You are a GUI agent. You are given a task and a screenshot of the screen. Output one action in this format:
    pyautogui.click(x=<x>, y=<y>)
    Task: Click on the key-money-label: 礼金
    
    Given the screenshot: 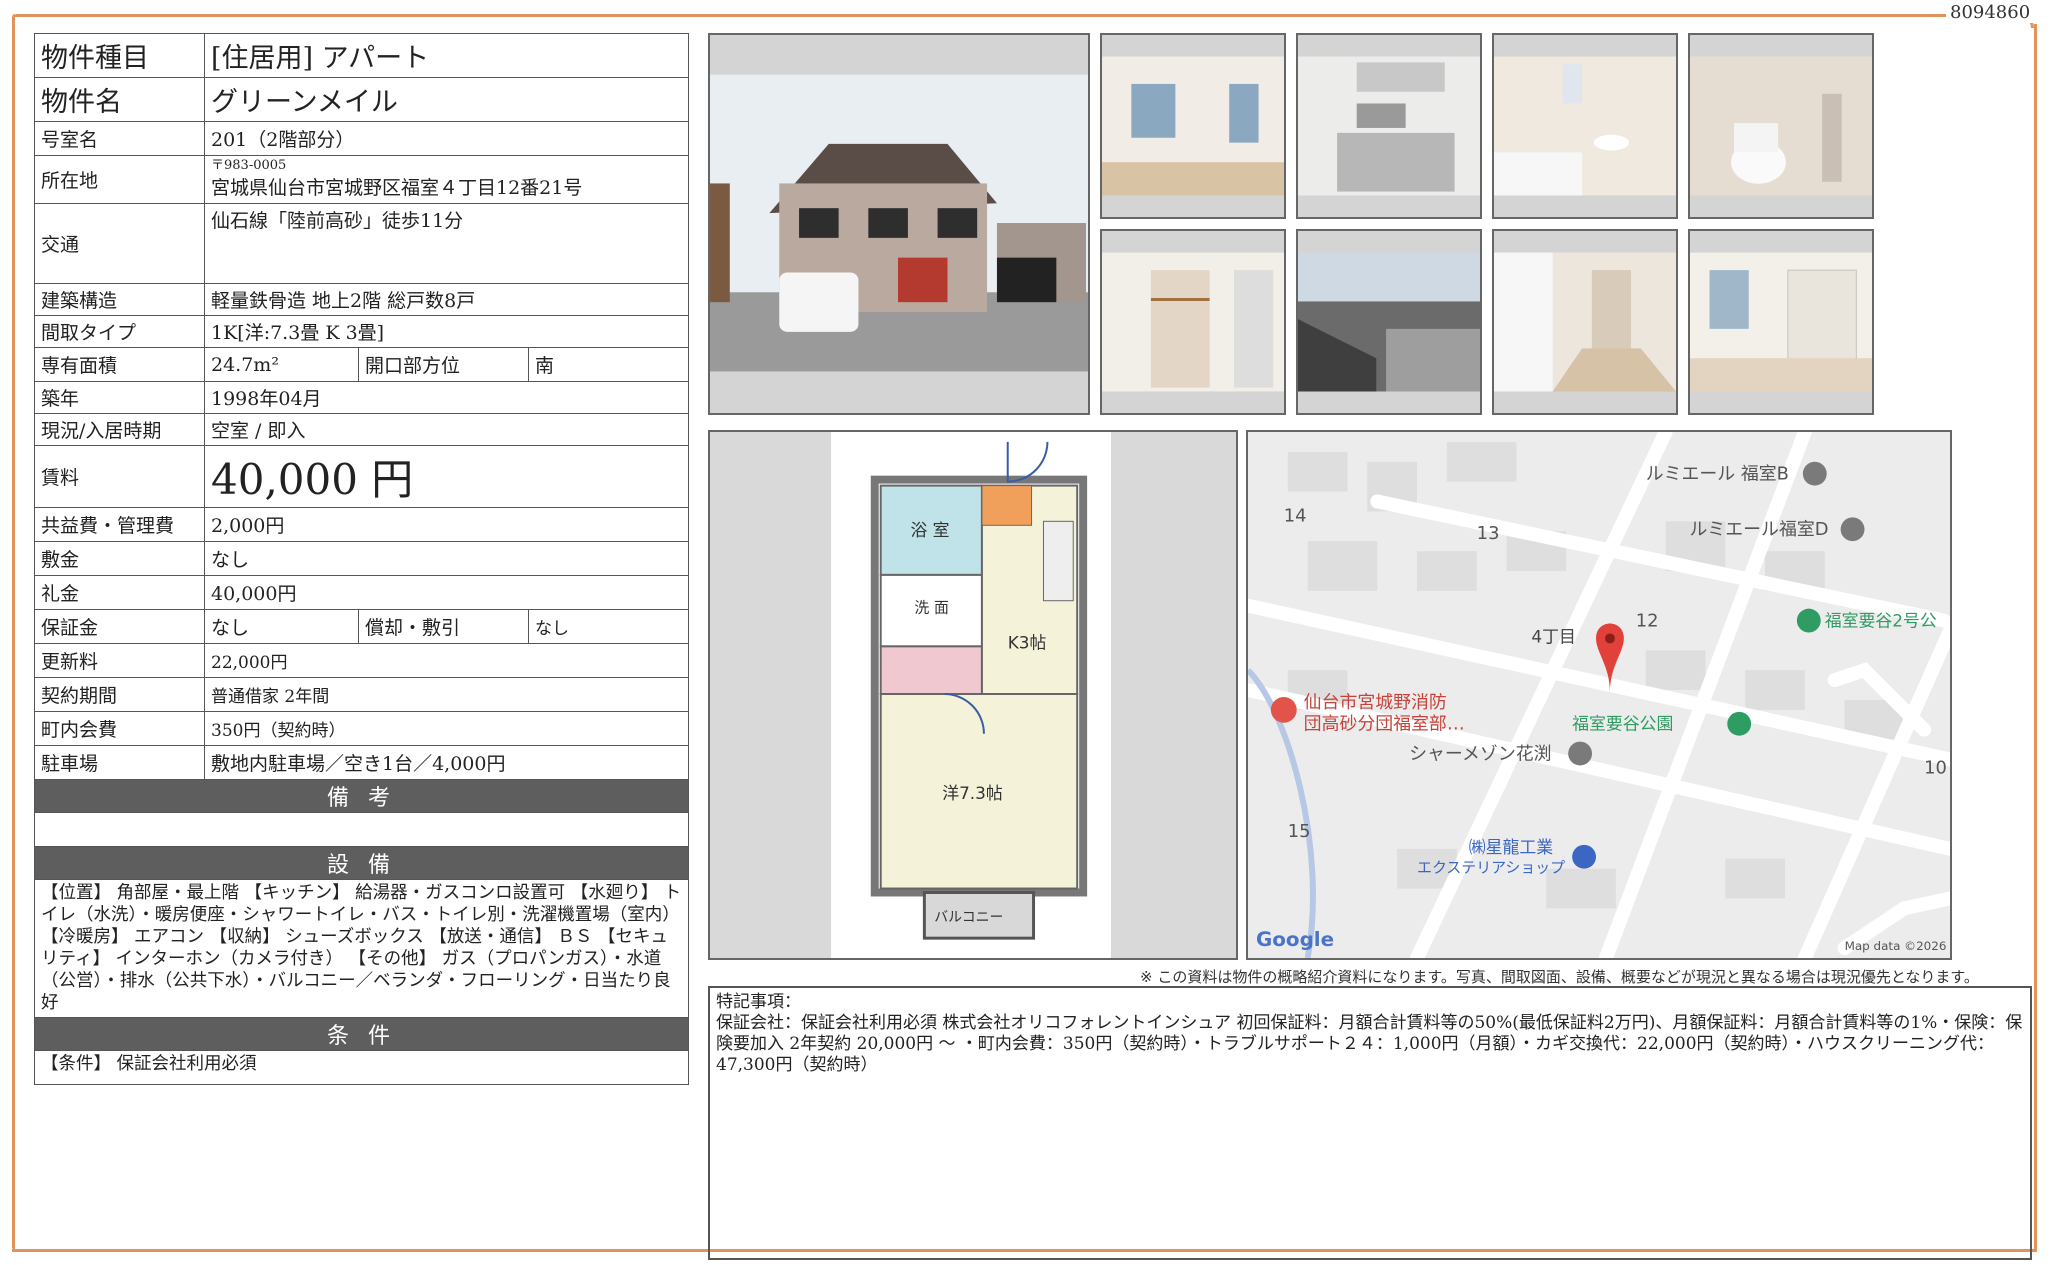 What is the action you would take?
    pyautogui.click(x=119, y=592)
    